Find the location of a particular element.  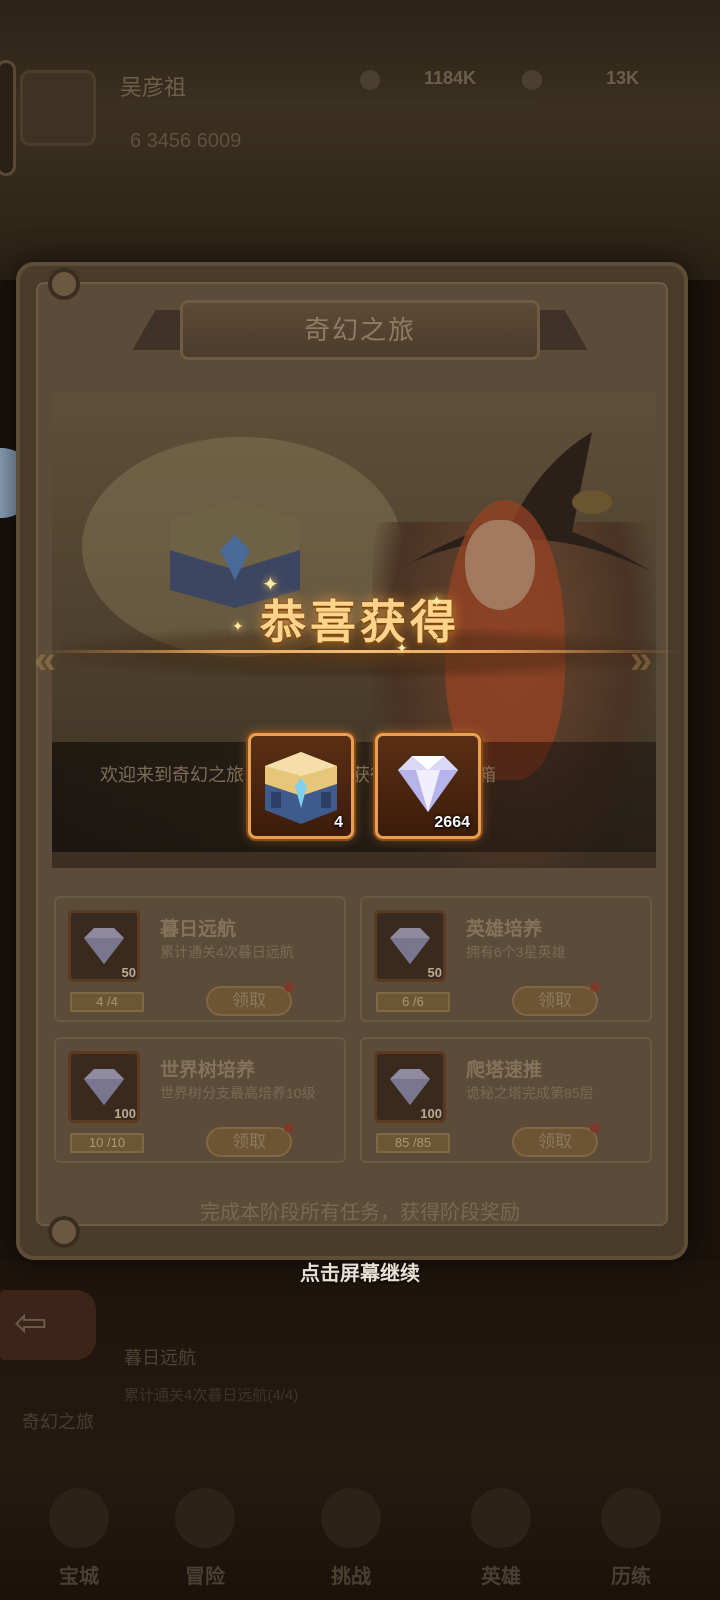

map-icon is located at coordinates (205, 1518).